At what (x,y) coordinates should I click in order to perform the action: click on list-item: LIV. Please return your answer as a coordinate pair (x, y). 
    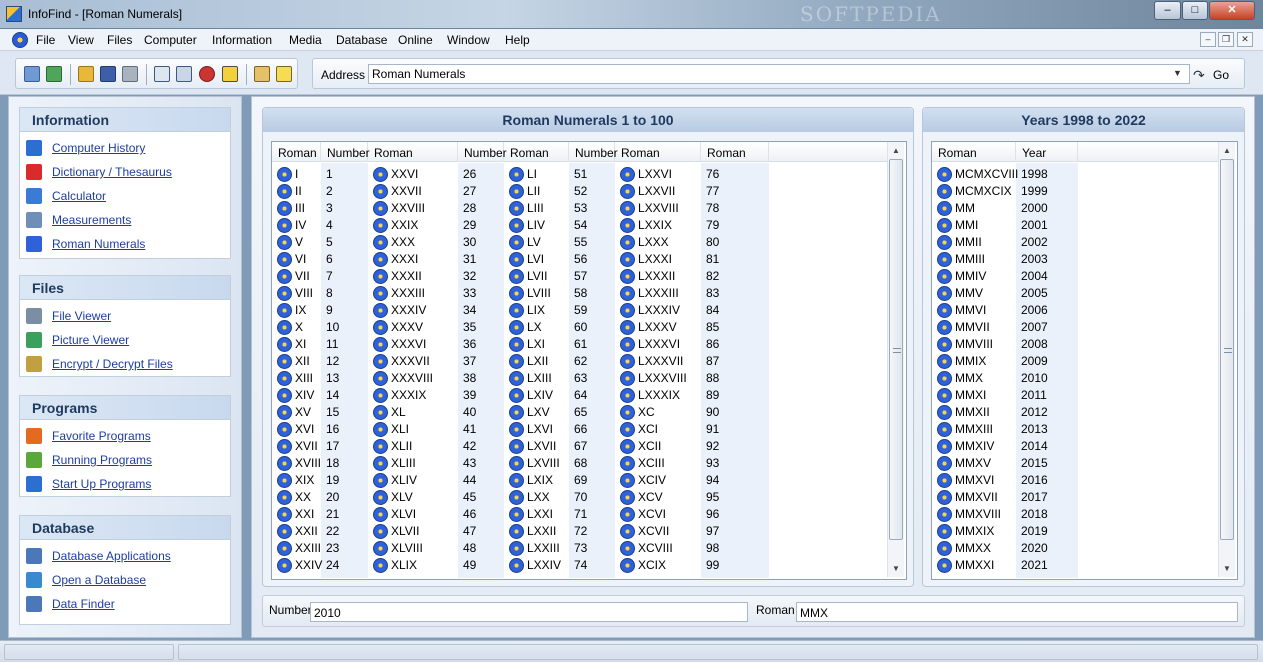
    Looking at the image, I should click on (538, 225).